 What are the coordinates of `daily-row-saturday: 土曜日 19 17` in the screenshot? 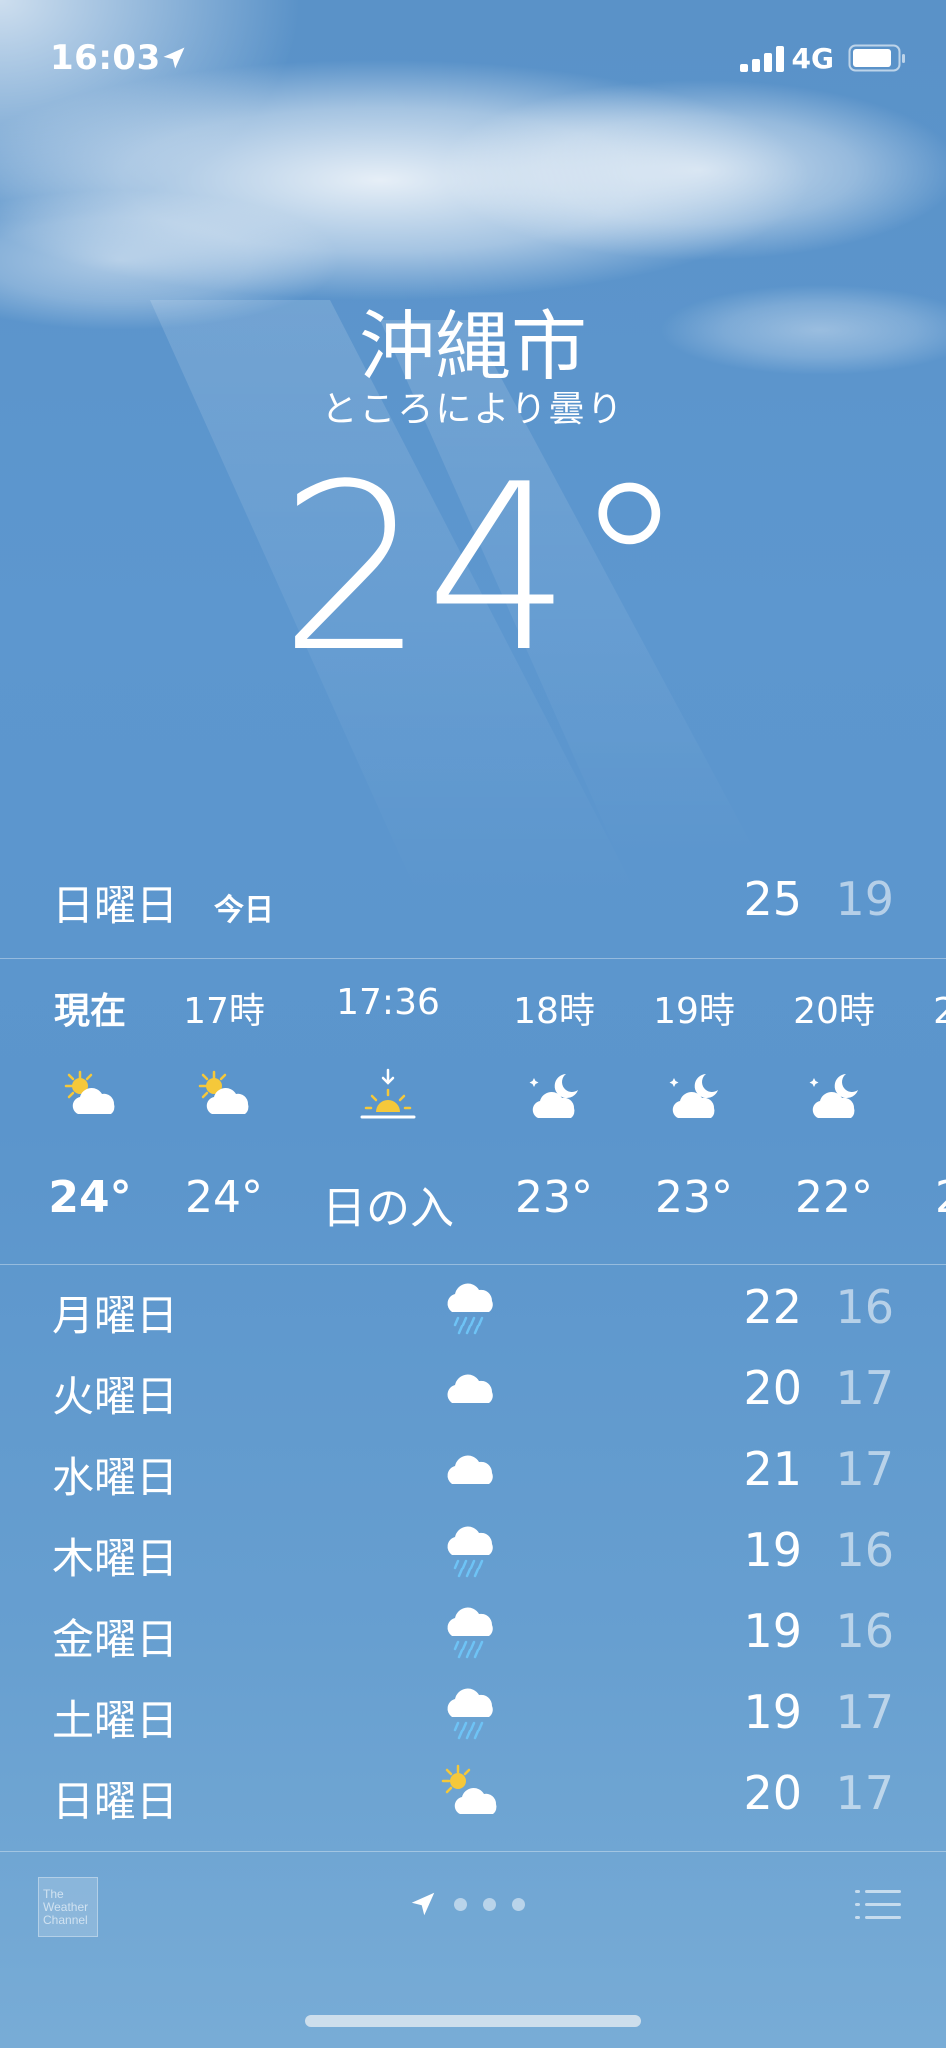 It's located at (473, 1713).